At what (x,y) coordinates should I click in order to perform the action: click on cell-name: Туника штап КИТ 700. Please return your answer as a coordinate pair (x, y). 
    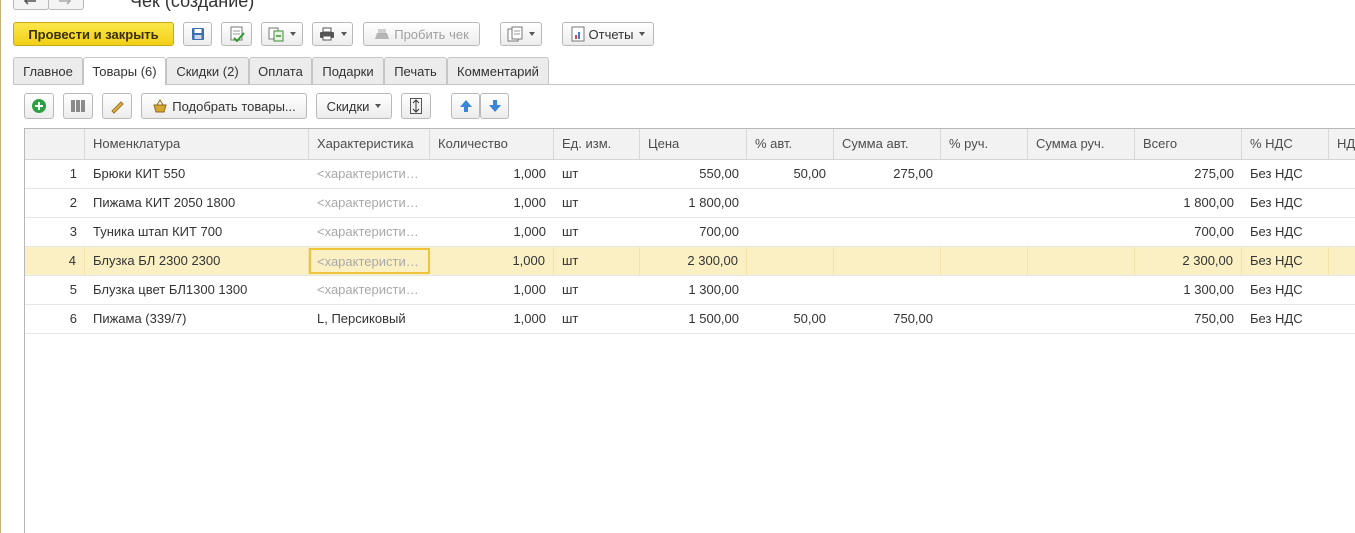
    Looking at the image, I should click on (197, 232).